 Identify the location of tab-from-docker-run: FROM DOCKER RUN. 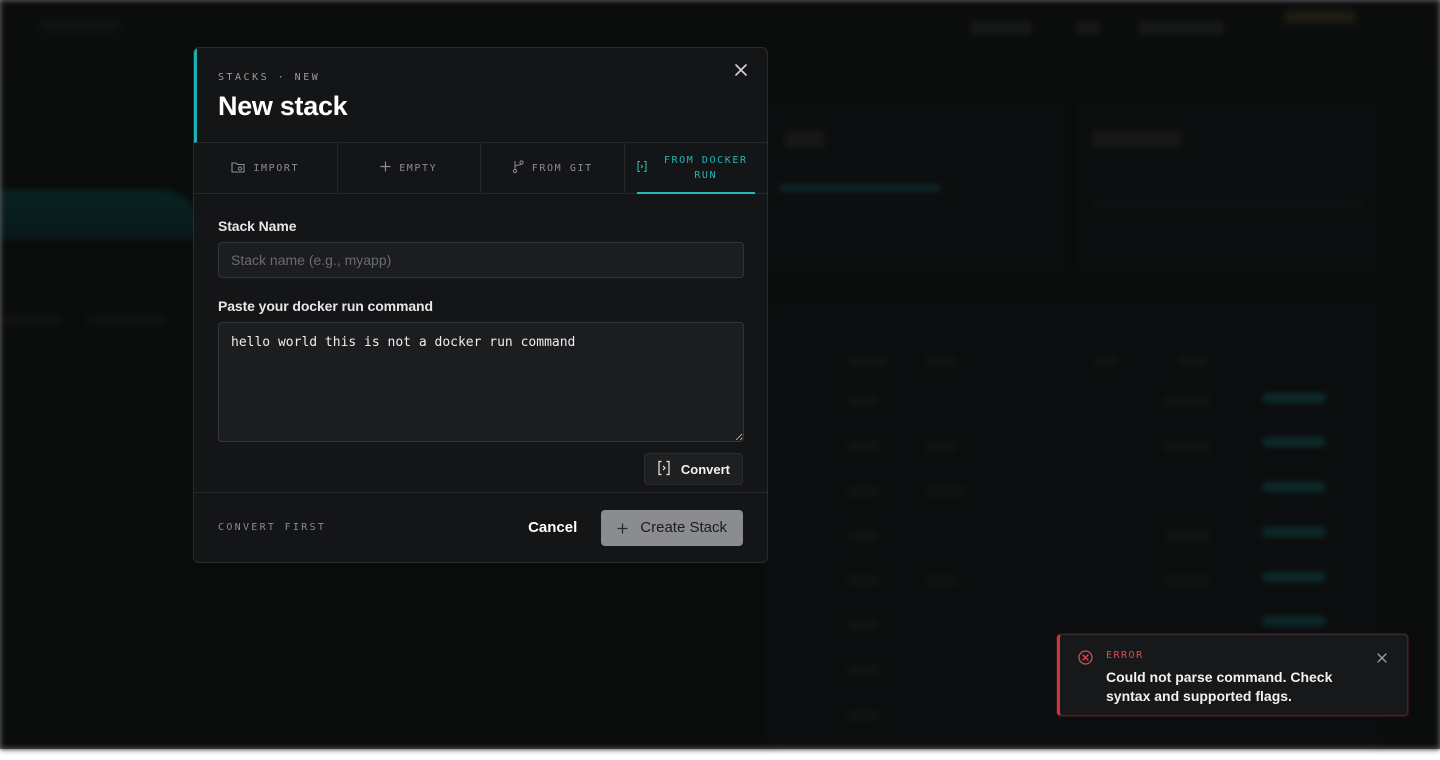
(696, 168).